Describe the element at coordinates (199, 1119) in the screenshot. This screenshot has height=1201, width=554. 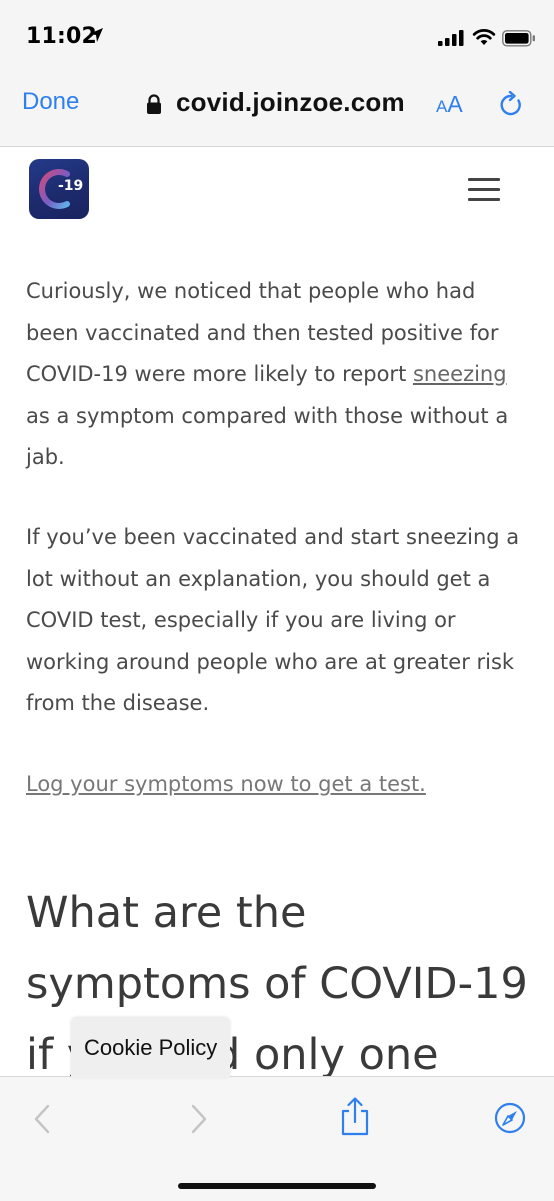
I see `forward-chevron-icon` at that location.